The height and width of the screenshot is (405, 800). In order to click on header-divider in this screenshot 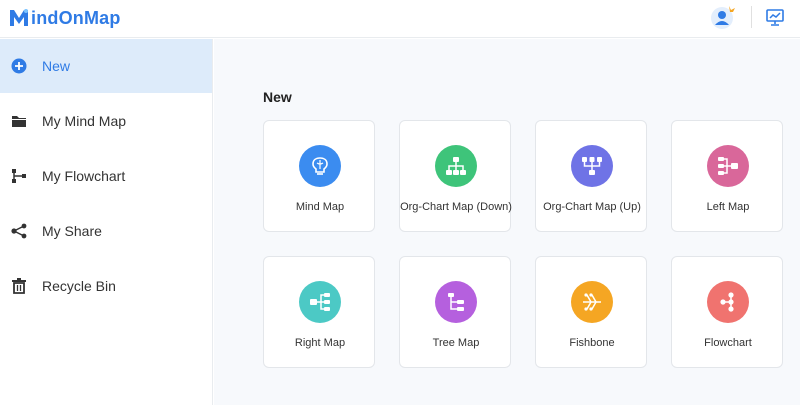, I will do `click(751, 17)`.